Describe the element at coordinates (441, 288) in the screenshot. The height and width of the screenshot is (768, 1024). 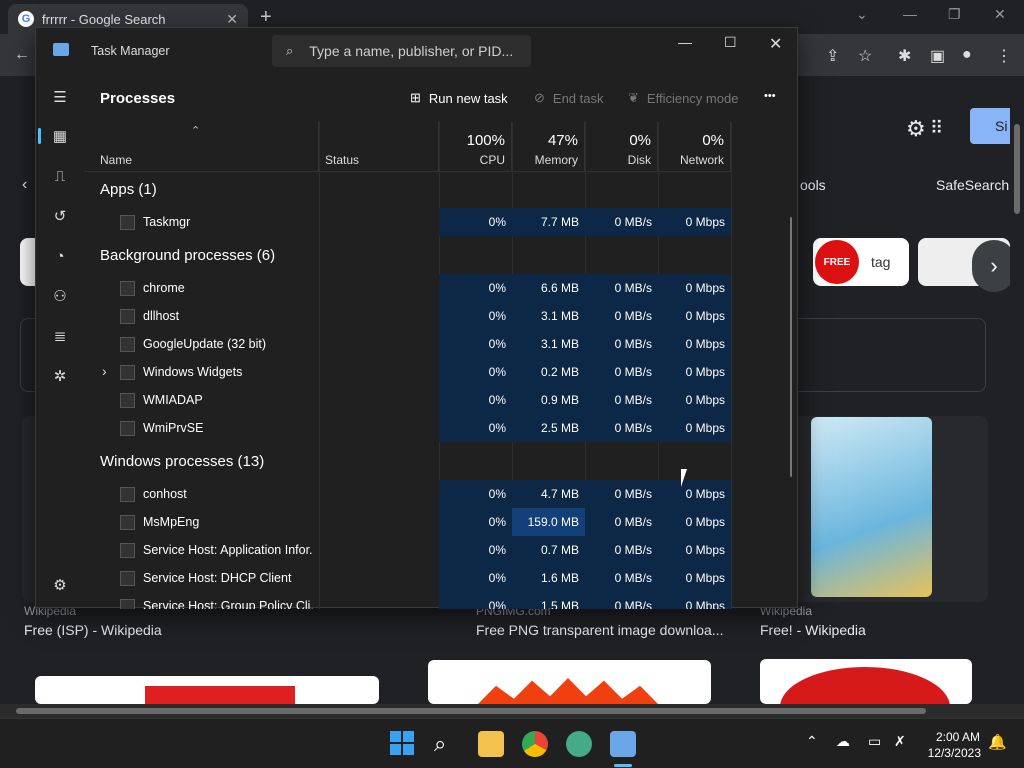
I see `process-row: chrome 0% 6.6 MB 0 MB/s 0 Mbps` at that location.